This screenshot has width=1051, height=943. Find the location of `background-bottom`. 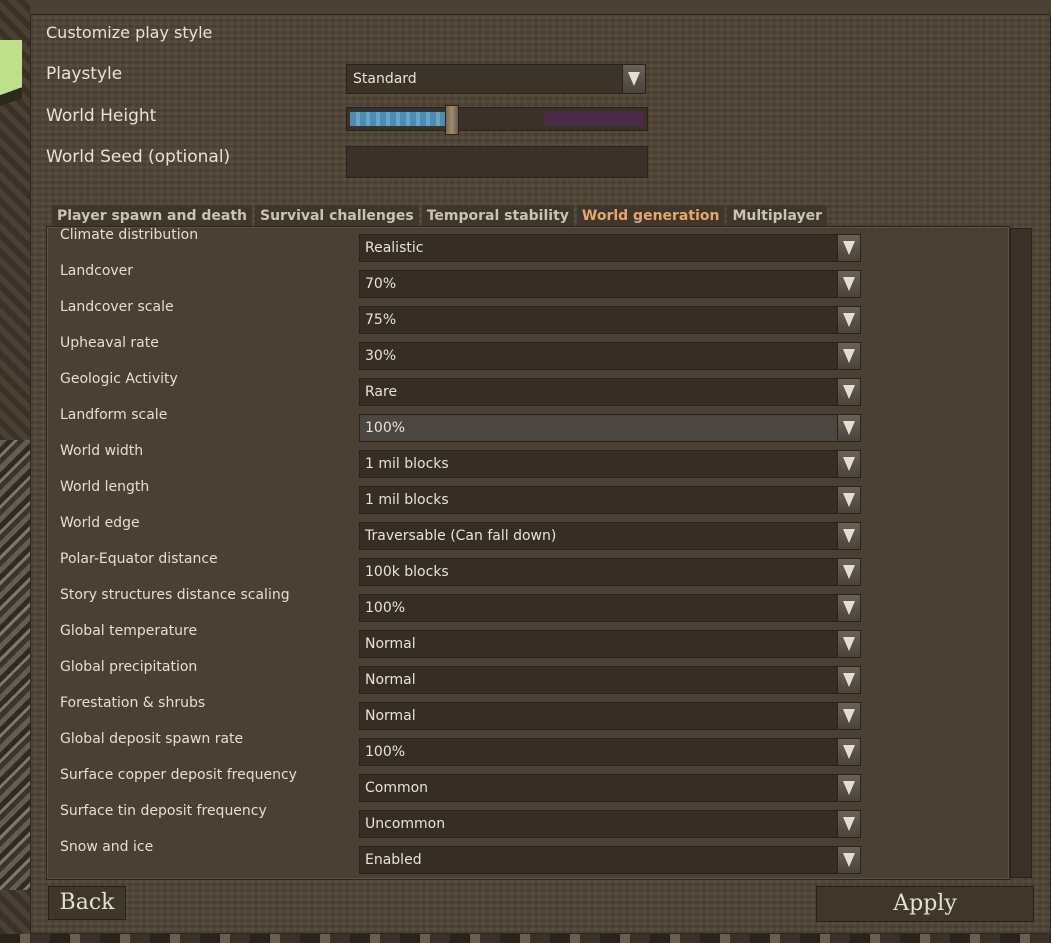

background-bottom is located at coordinates (525, 938).